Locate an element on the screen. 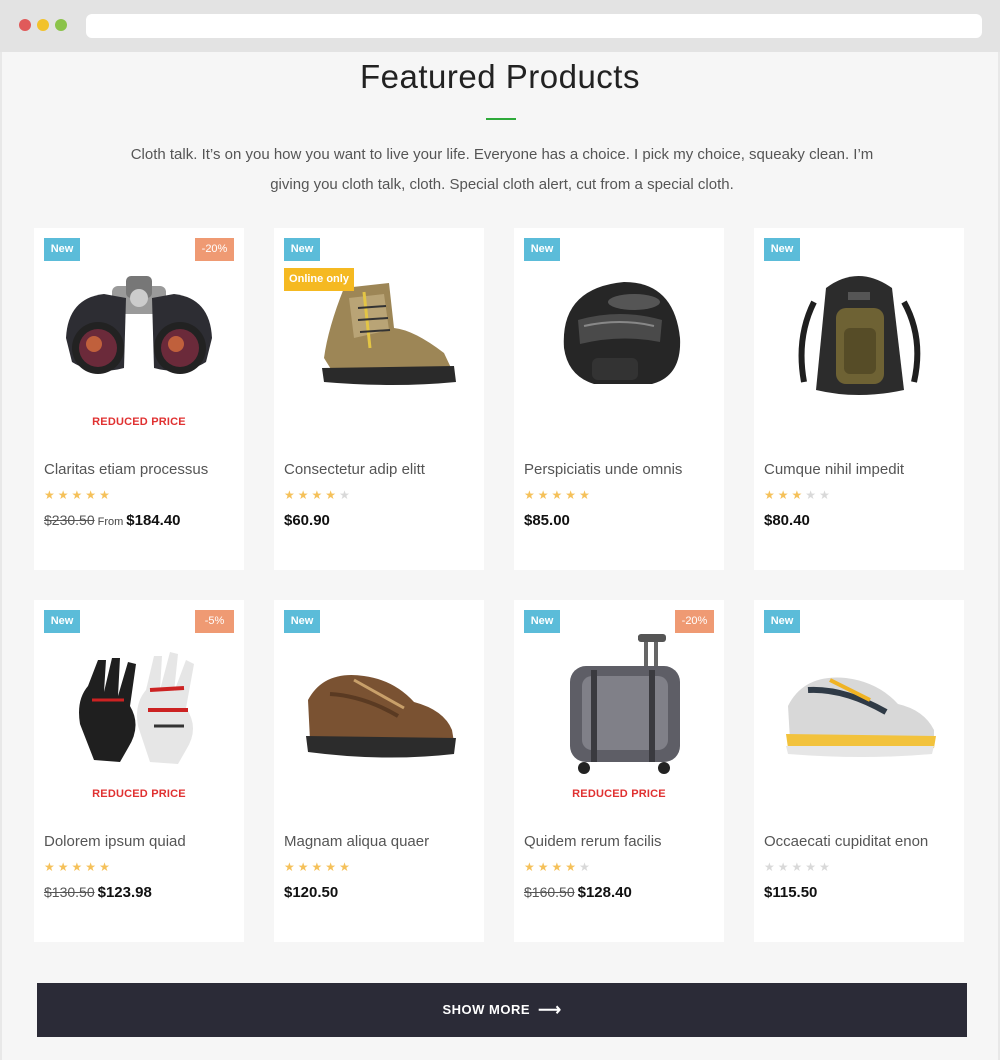  close-window-dot is located at coordinates (25, 25).